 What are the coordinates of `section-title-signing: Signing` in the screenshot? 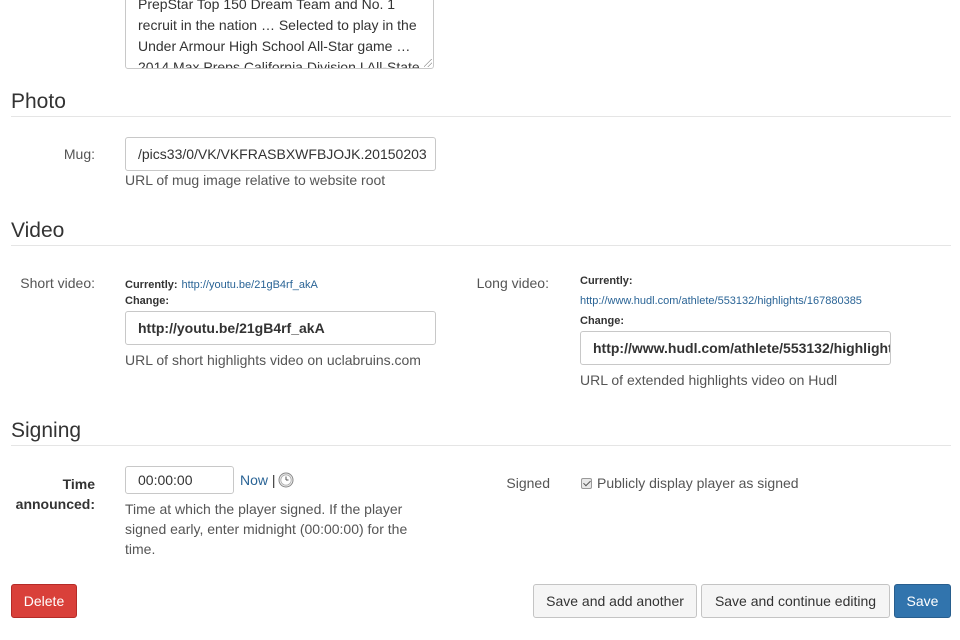 It's located at (46, 430).